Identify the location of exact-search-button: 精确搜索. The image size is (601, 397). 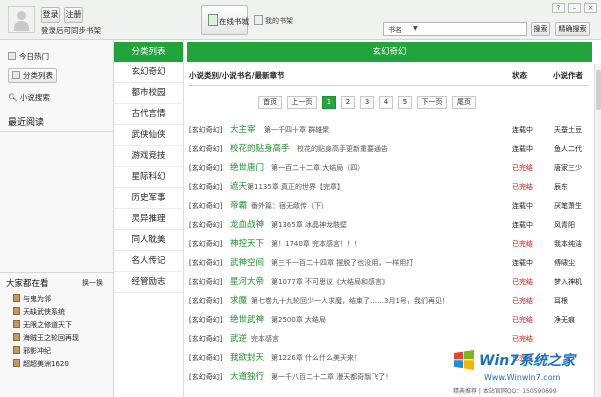
(572, 29).